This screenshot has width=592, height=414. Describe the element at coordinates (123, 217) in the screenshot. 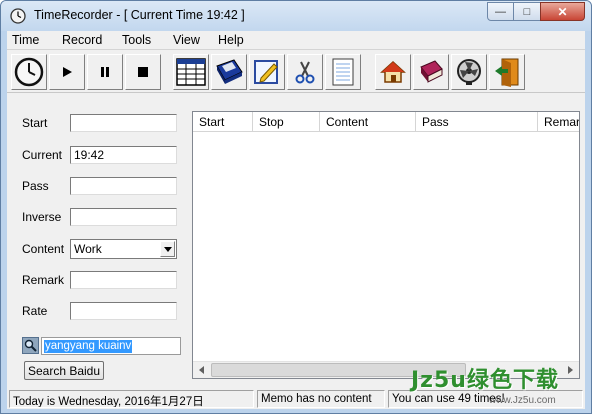

I see `inverse-field` at that location.